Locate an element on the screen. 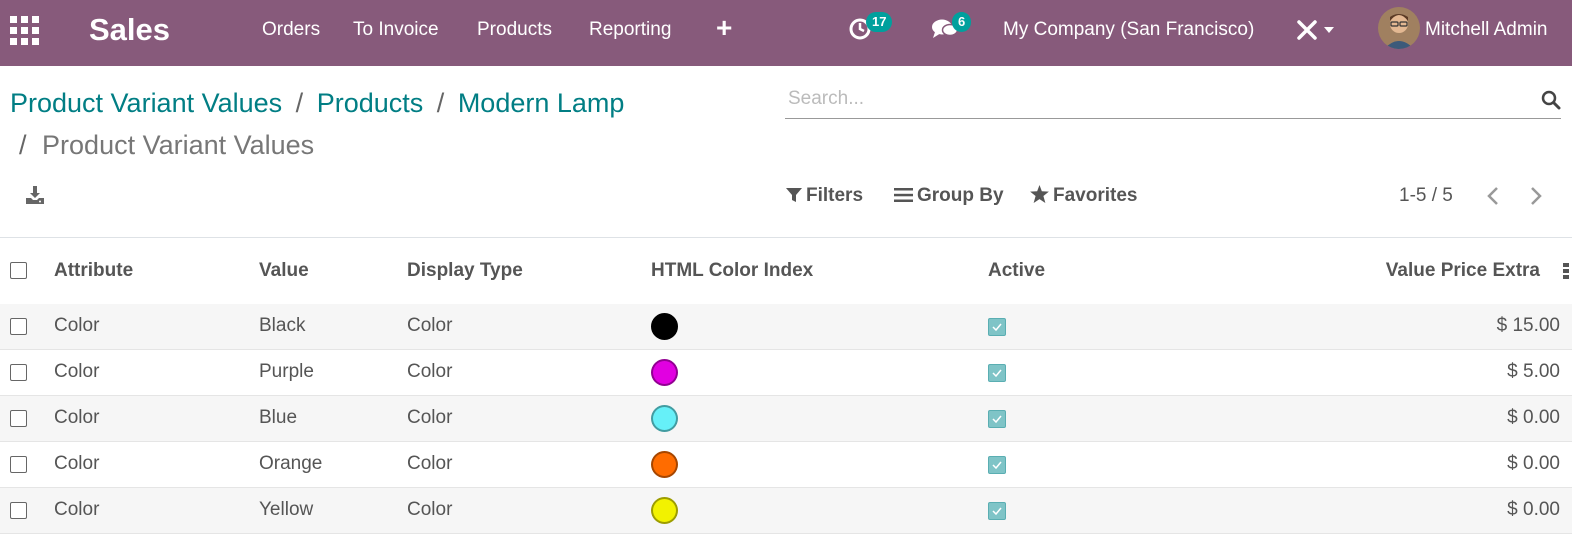 This screenshot has width=1572, height=536. chevron-left-icon is located at coordinates (1492, 196).